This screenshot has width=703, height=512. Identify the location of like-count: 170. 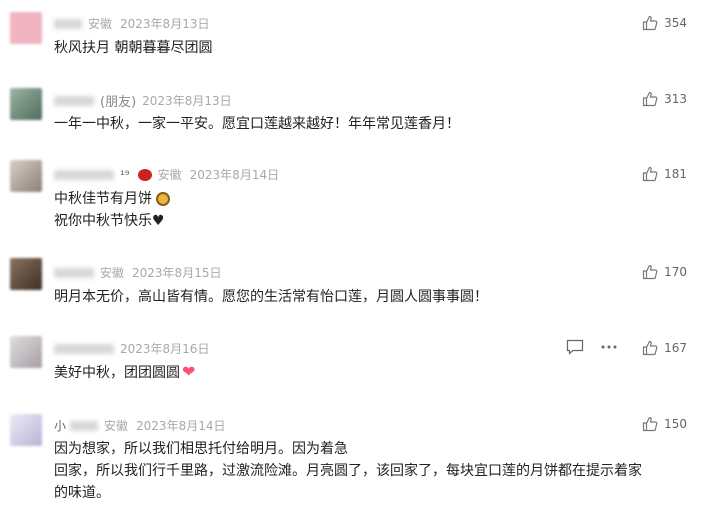
(675, 272).